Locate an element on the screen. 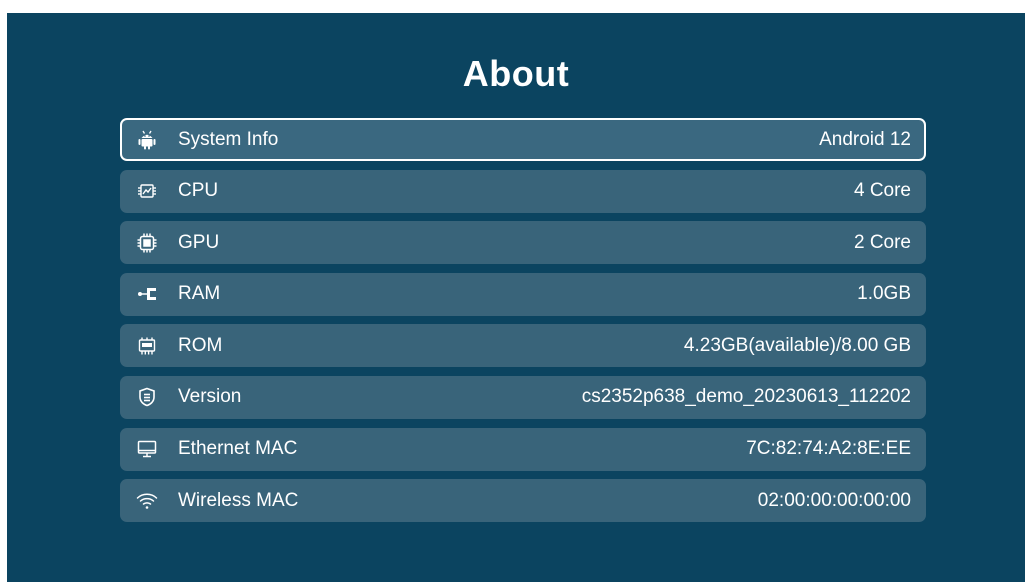 Image resolution: width=1025 pixels, height=582 pixels. item-value: cs2352p638_demo_20230613_112202 is located at coordinates (746, 397).